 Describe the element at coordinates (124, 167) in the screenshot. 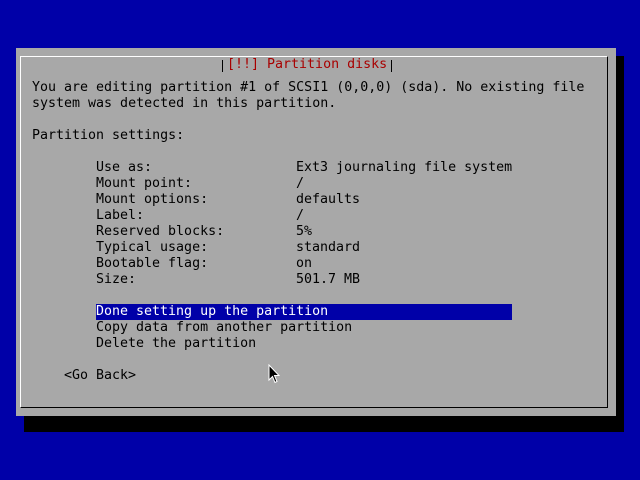

I see `setting-label-use-as: Use as:` at that location.